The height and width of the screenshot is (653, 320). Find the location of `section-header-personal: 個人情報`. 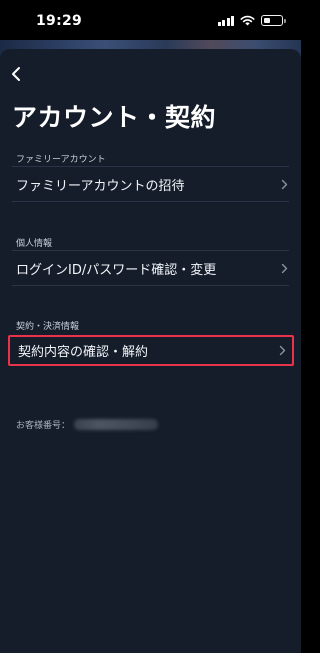

section-header-personal: 個人情報 is located at coordinates (34, 244).